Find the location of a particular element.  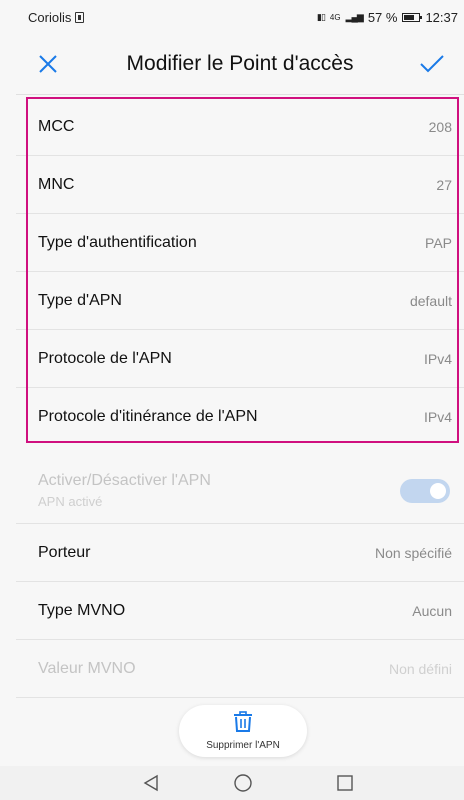

row-label: MNC is located at coordinates (56, 184).